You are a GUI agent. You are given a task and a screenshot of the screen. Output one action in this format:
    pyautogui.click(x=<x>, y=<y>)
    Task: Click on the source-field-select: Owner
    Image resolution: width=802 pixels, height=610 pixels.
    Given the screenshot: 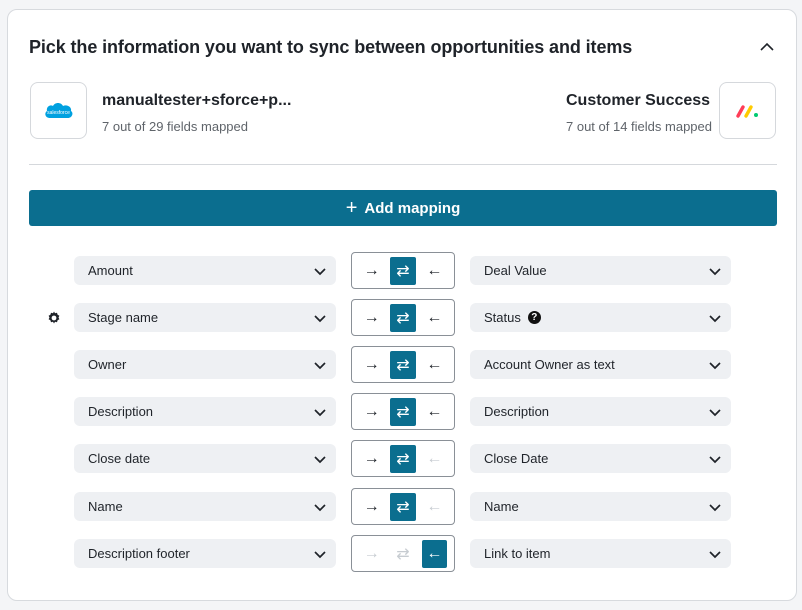 What is the action you would take?
    pyautogui.click(x=205, y=364)
    